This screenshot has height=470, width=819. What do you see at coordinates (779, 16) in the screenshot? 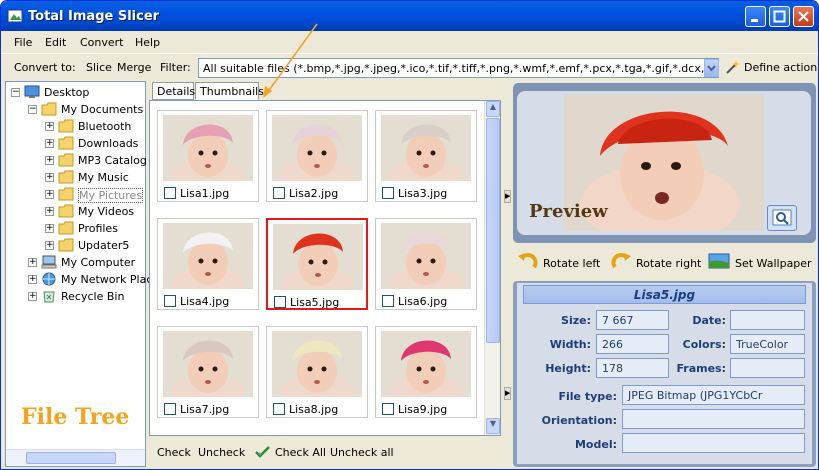
I see `maximize-button` at bounding box center [779, 16].